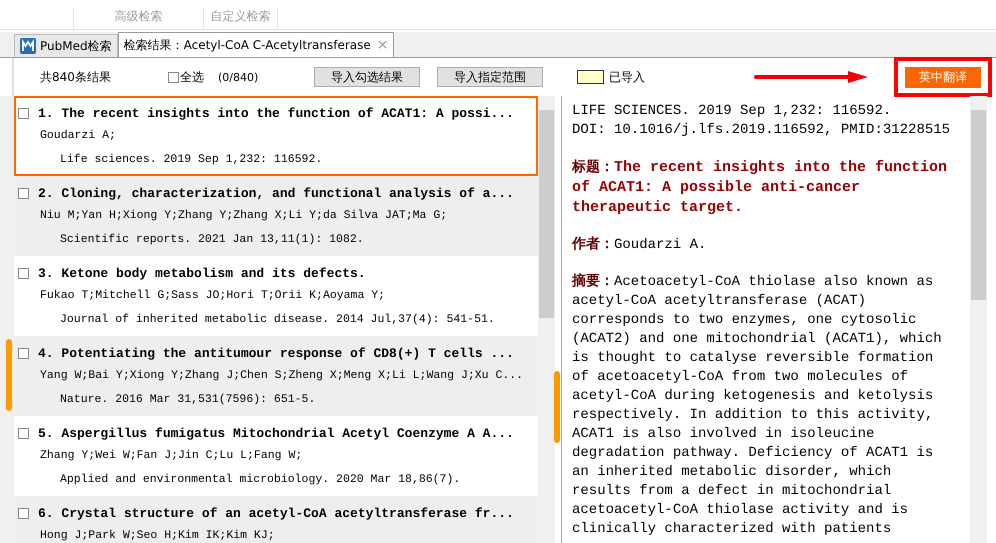 This screenshot has height=543, width=996. What do you see at coordinates (762, 130) in the screenshot?
I see `doi-text: DOI: 10.1016/j.lfs.2019.116592, PMID:31228515` at bounding box center [762, 130].